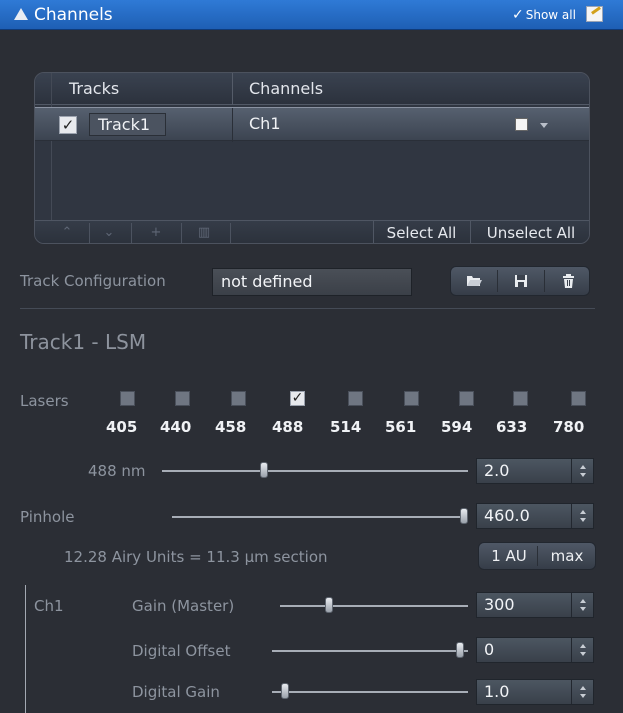  Describe the element at coordinates (21, 14) in the screenshot. I see `collapse-triangle-icon` at that location.